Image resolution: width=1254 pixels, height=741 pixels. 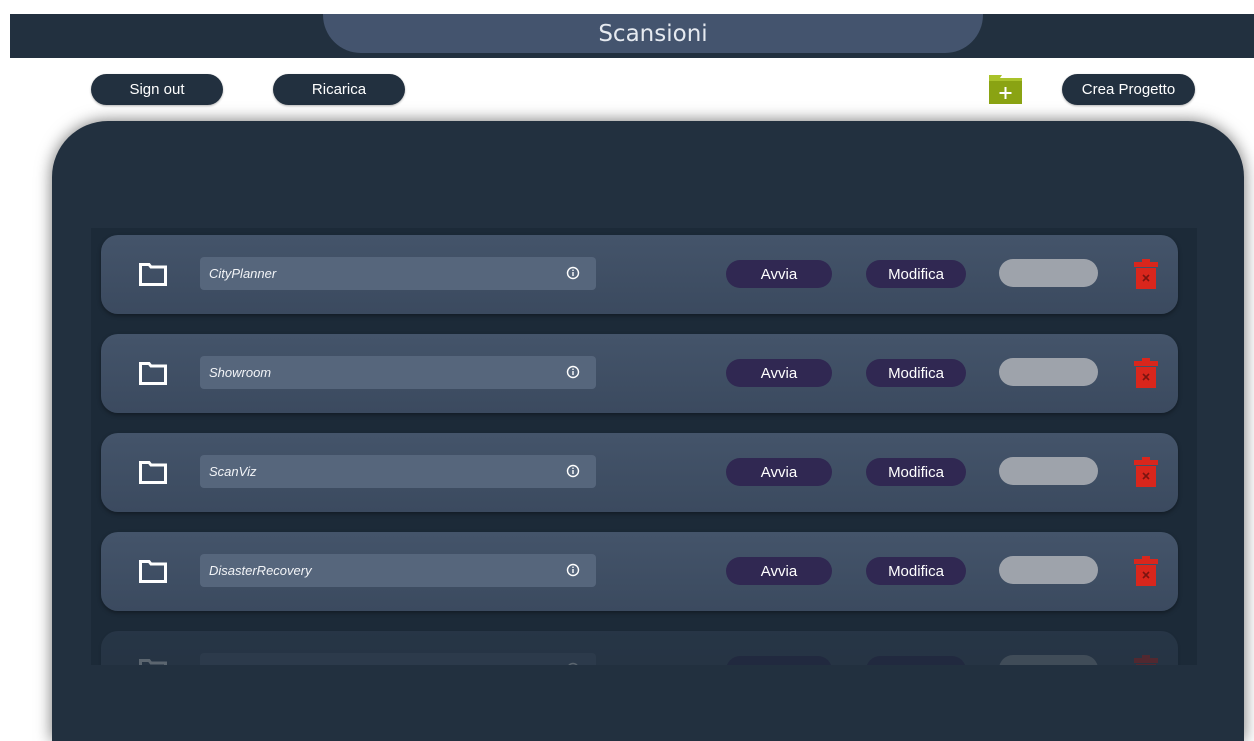 I want to click on top-bar: Scansioni, so click(x=632, y=36).